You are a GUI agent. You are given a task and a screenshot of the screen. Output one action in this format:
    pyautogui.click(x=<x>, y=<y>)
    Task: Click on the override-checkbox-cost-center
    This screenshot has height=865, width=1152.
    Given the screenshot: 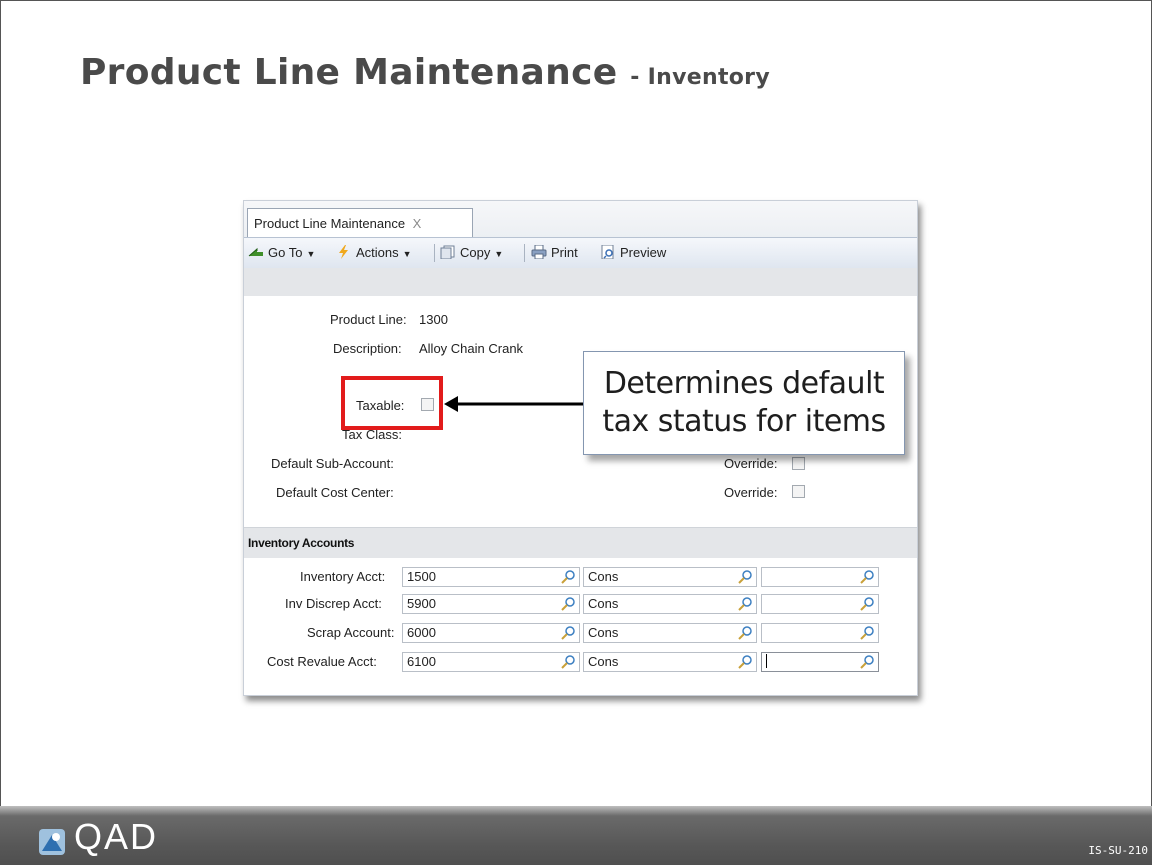 What is the action you would take?
    pyautogui.click(x=798, y=491)
    